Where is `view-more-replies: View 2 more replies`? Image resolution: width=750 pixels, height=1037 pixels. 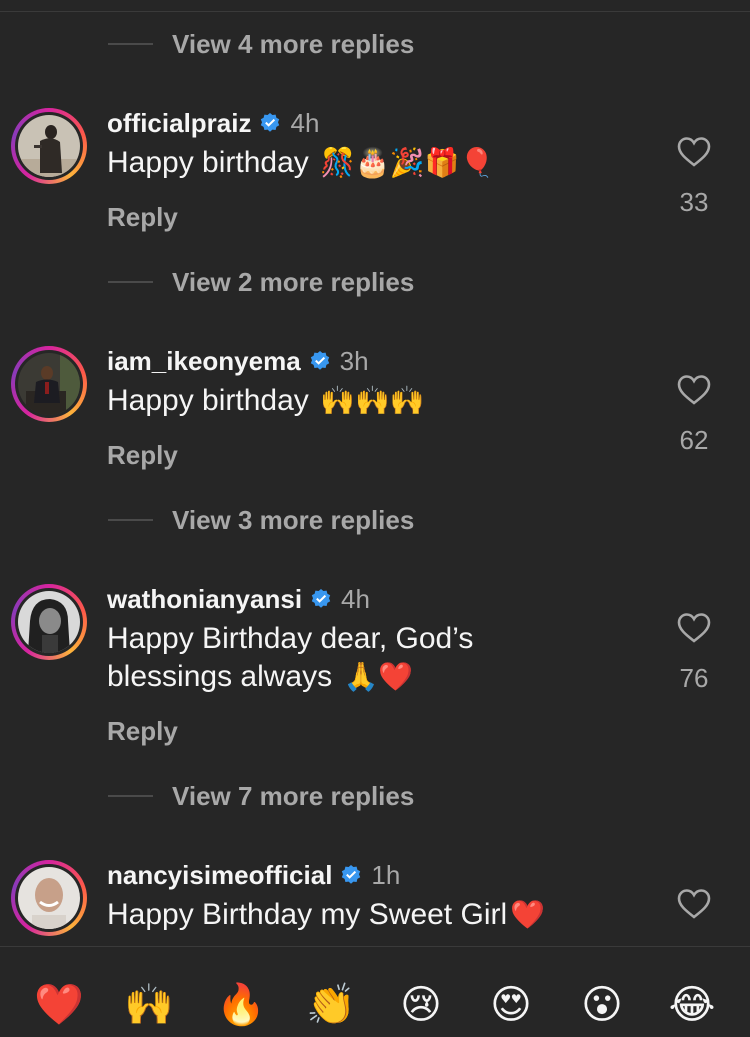 view-more-replies: View 2 more replies is located at coordinates (261, 282).